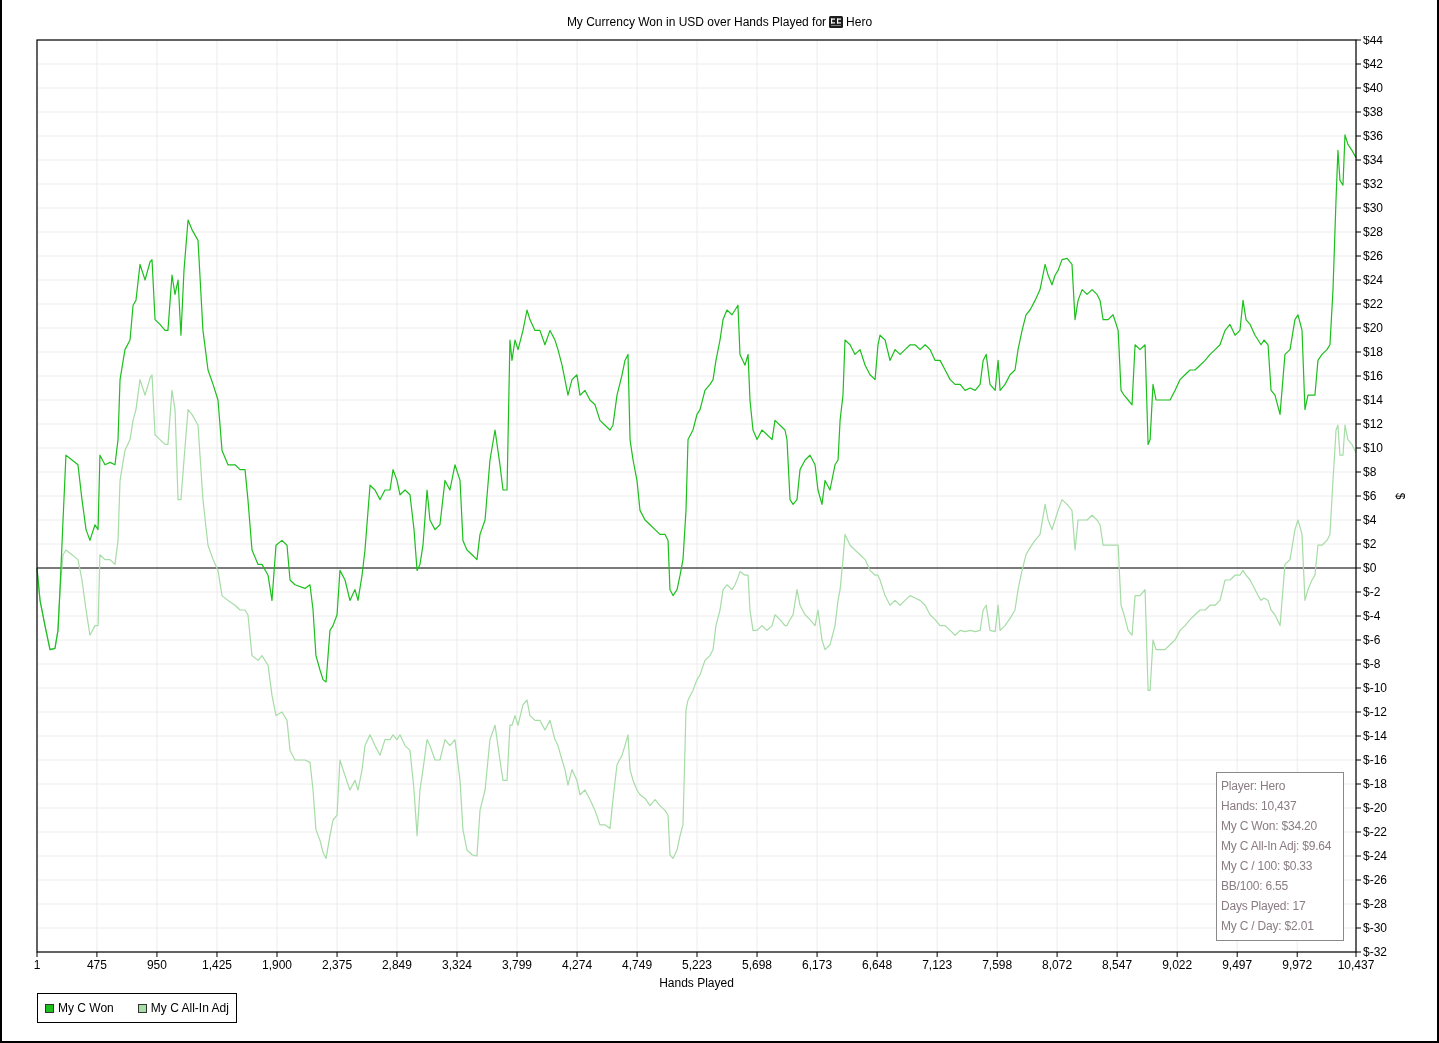  What do you see at coordinates (1375, 856) in the screenshot?
I see `y-tick-label: $-24` at bounding box center [1375, 856].